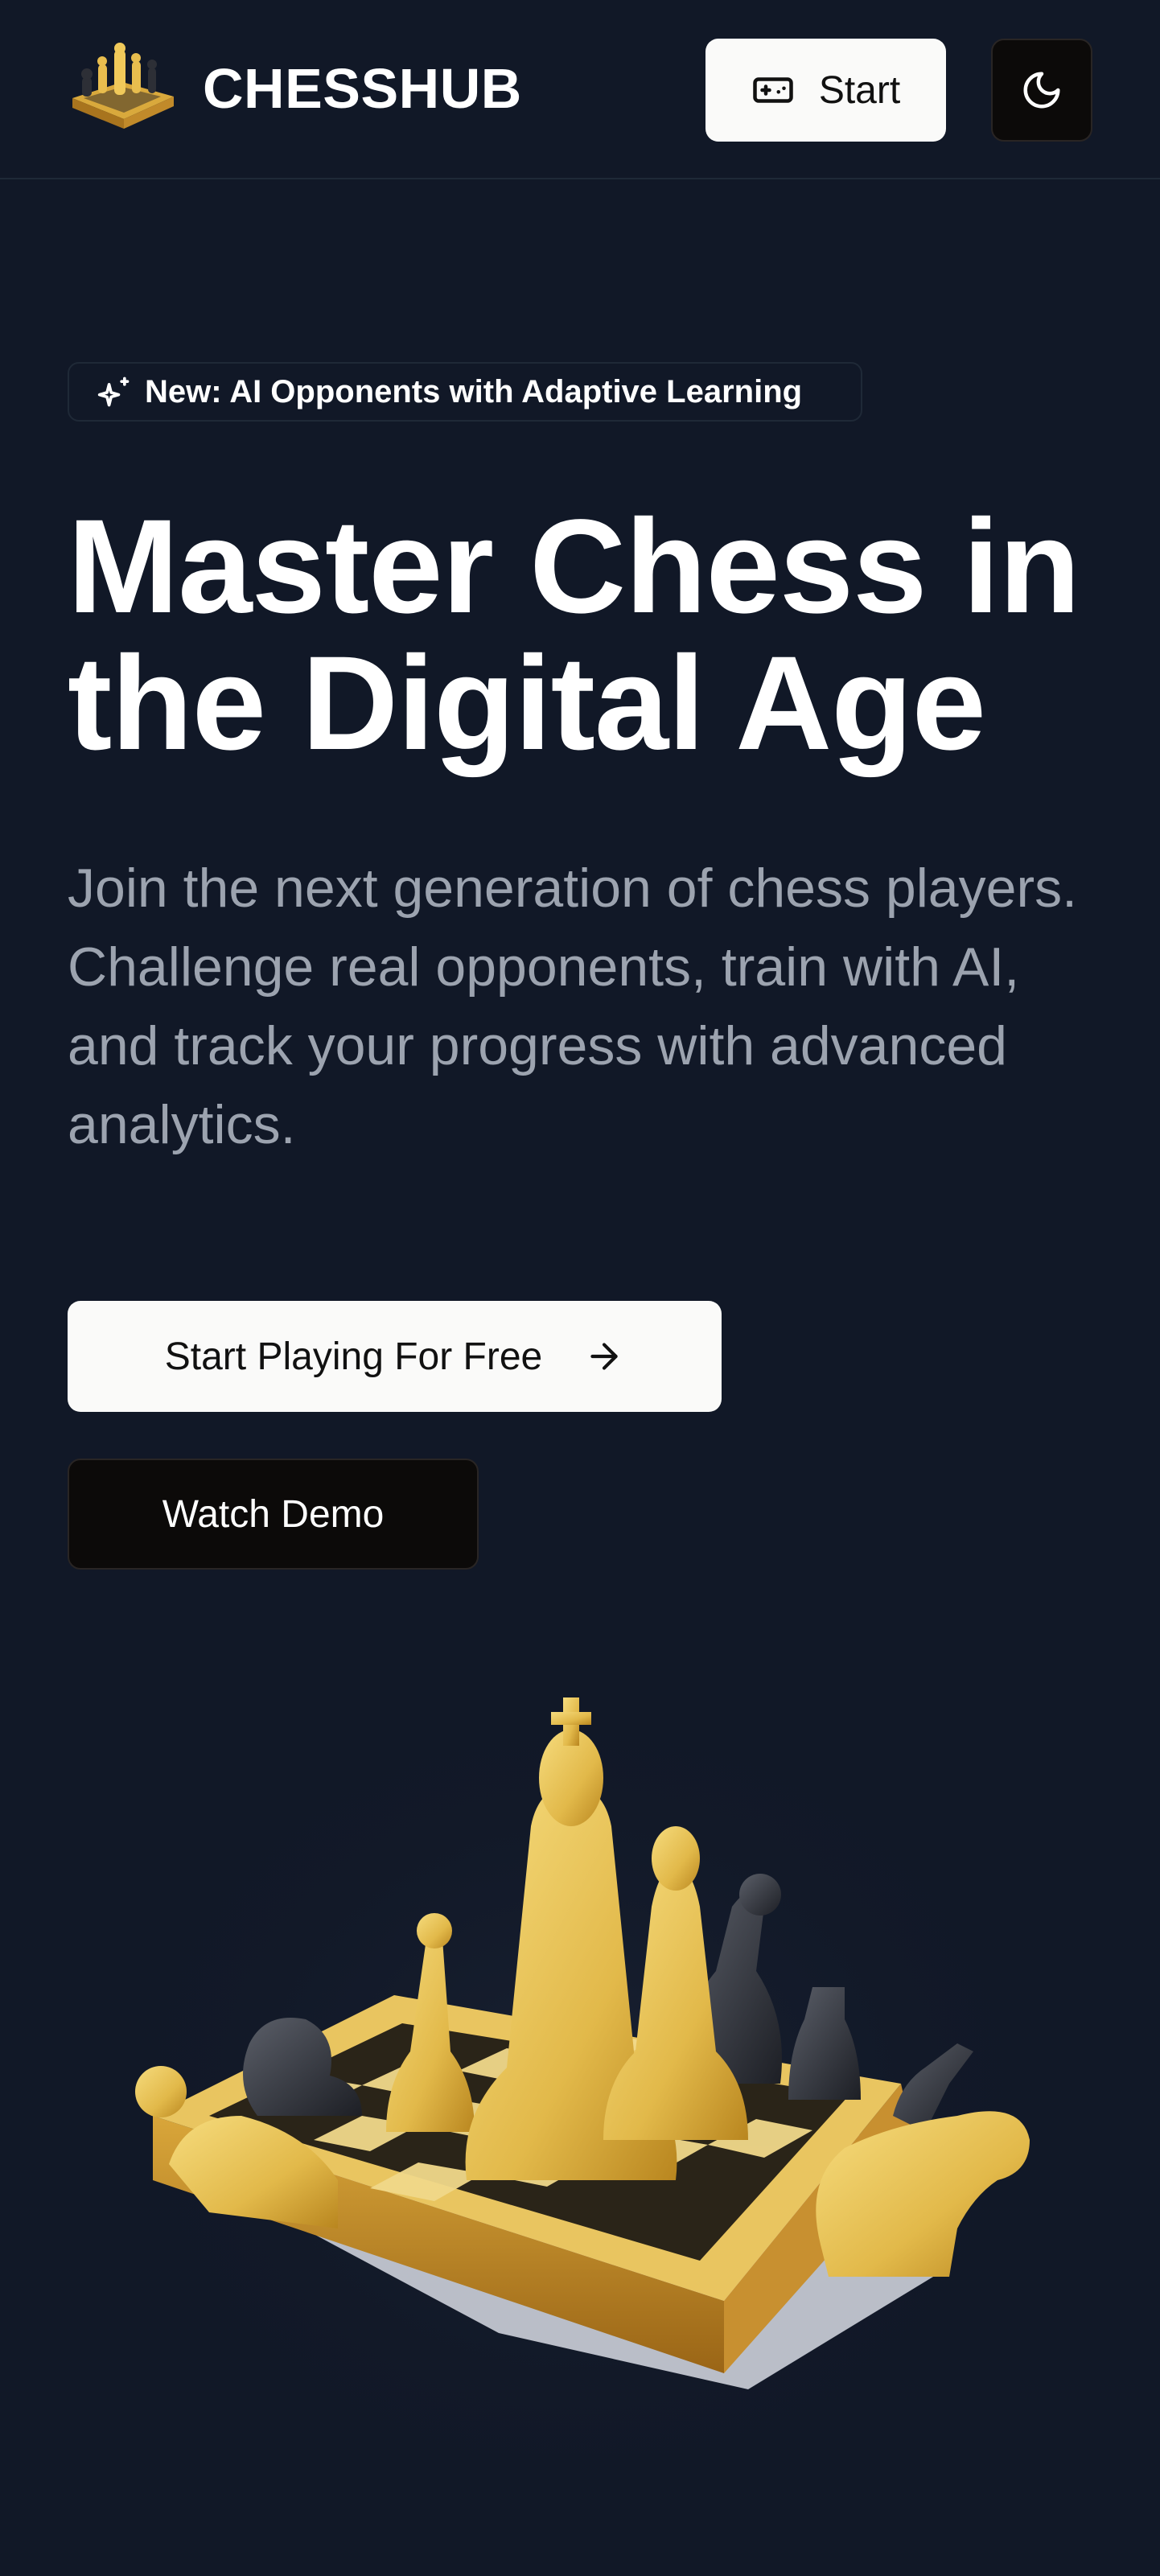 Image resolution: width=1160 pixels, height=2576 pixels. I want to click on hero-title: Master Chess in the Digital Age, so click(574, 635).